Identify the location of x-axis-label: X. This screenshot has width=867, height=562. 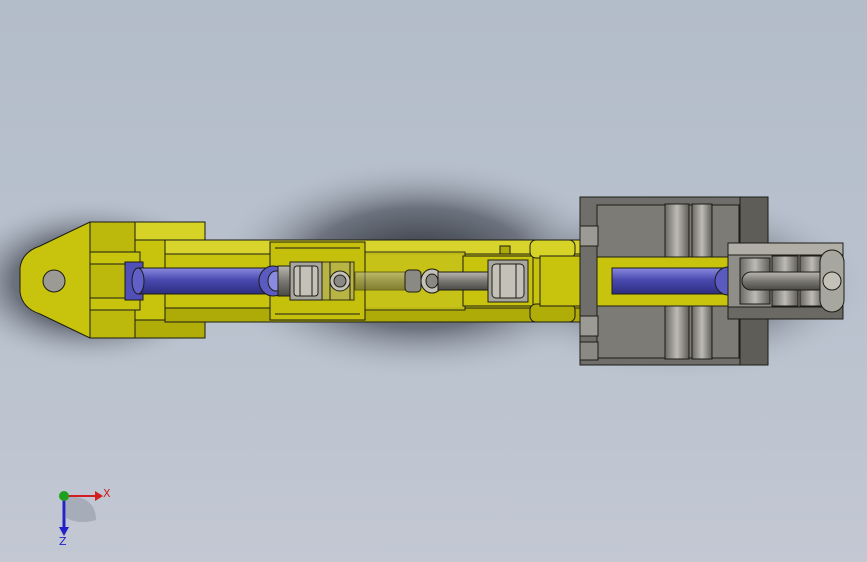
(107, 493).